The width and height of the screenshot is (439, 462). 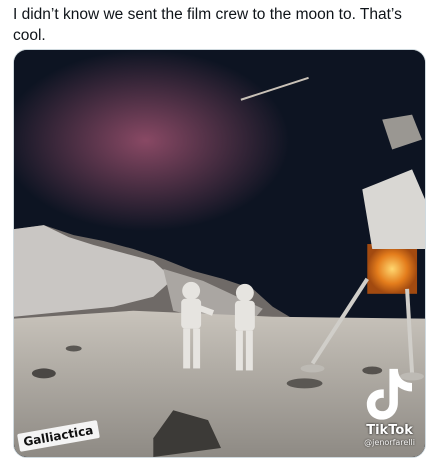 I want to click on tiktok-username: @jenorfarelli, so click(x=389, y=442).